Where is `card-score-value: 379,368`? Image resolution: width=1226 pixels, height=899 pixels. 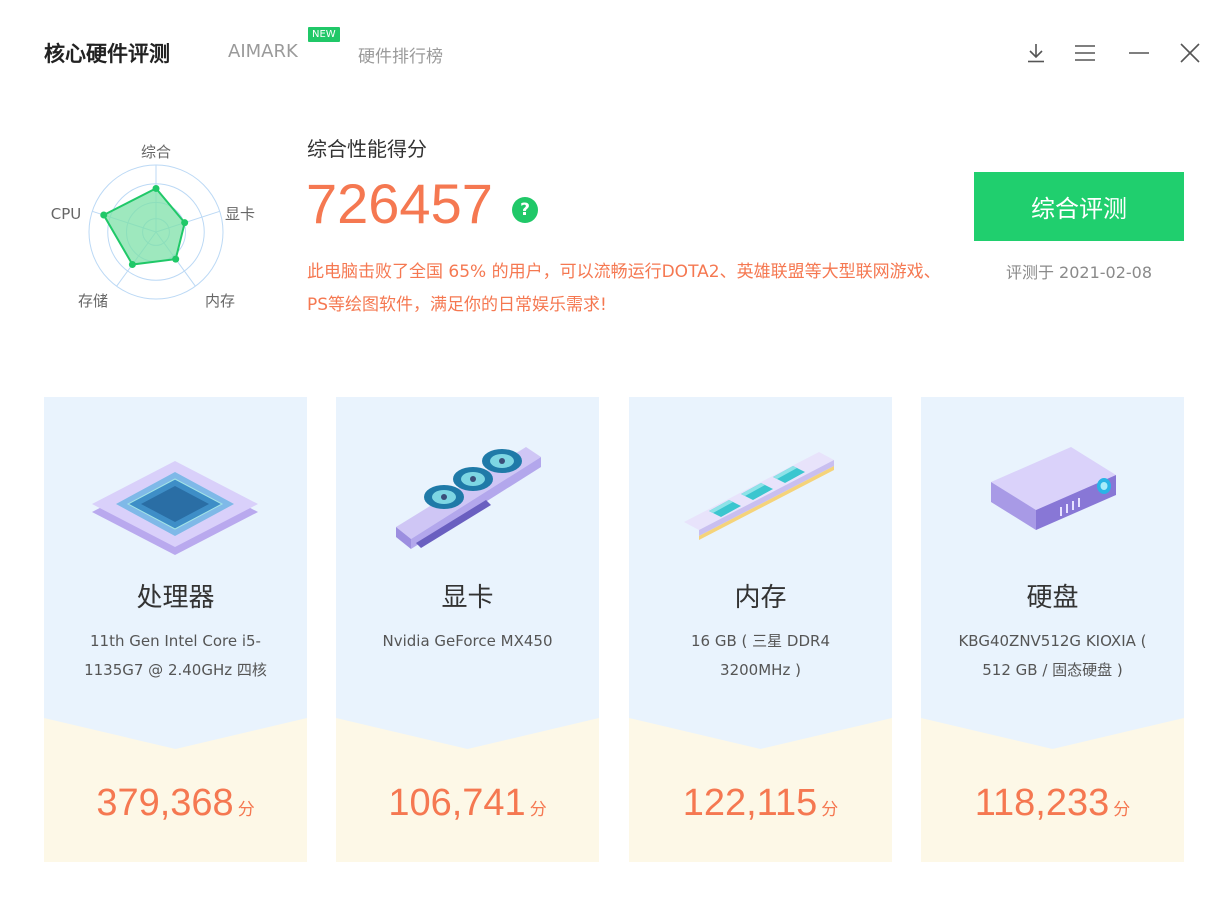 card-score-value: 379,368 is located at coordinates (165, 803).